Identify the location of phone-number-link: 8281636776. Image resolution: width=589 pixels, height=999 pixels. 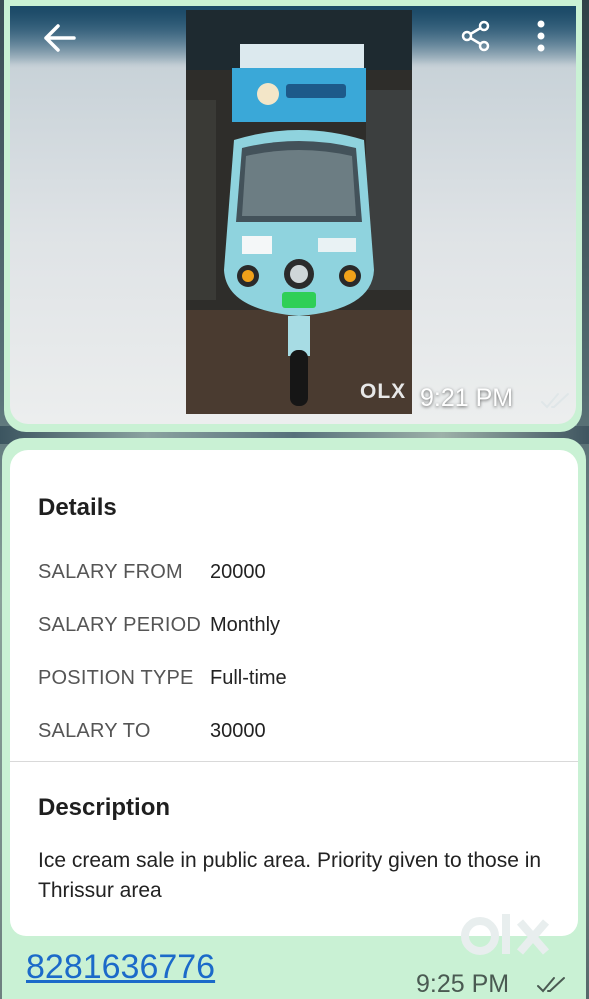
(120, 967).